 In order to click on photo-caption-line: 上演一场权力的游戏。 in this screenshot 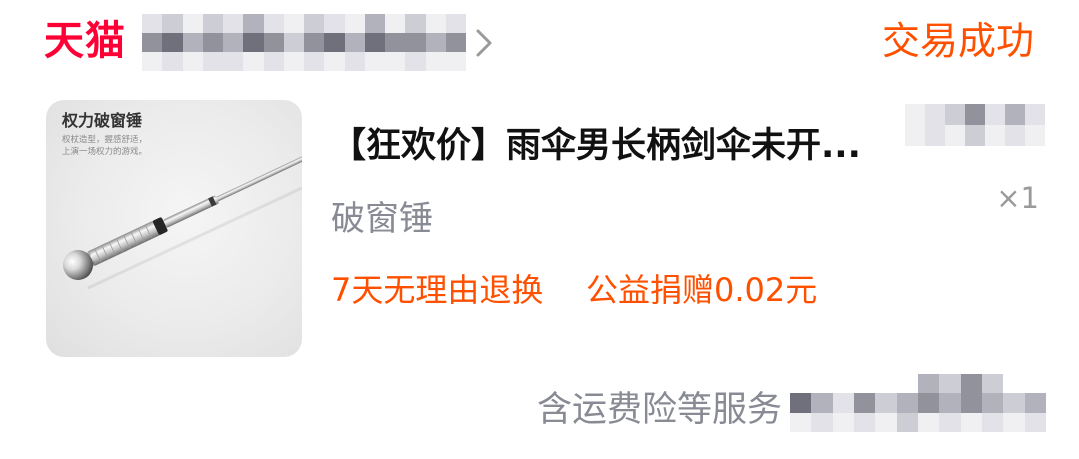, I will do `click(105, 152)`.